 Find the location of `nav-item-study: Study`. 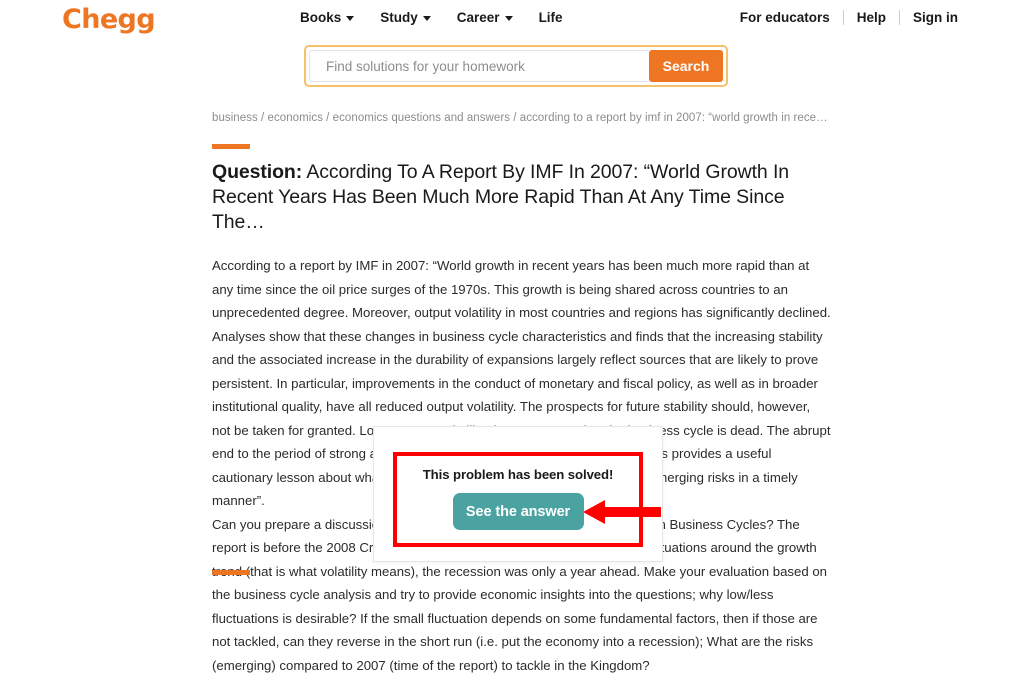

nav-item-study: Study is located at coordinates (405, 17).